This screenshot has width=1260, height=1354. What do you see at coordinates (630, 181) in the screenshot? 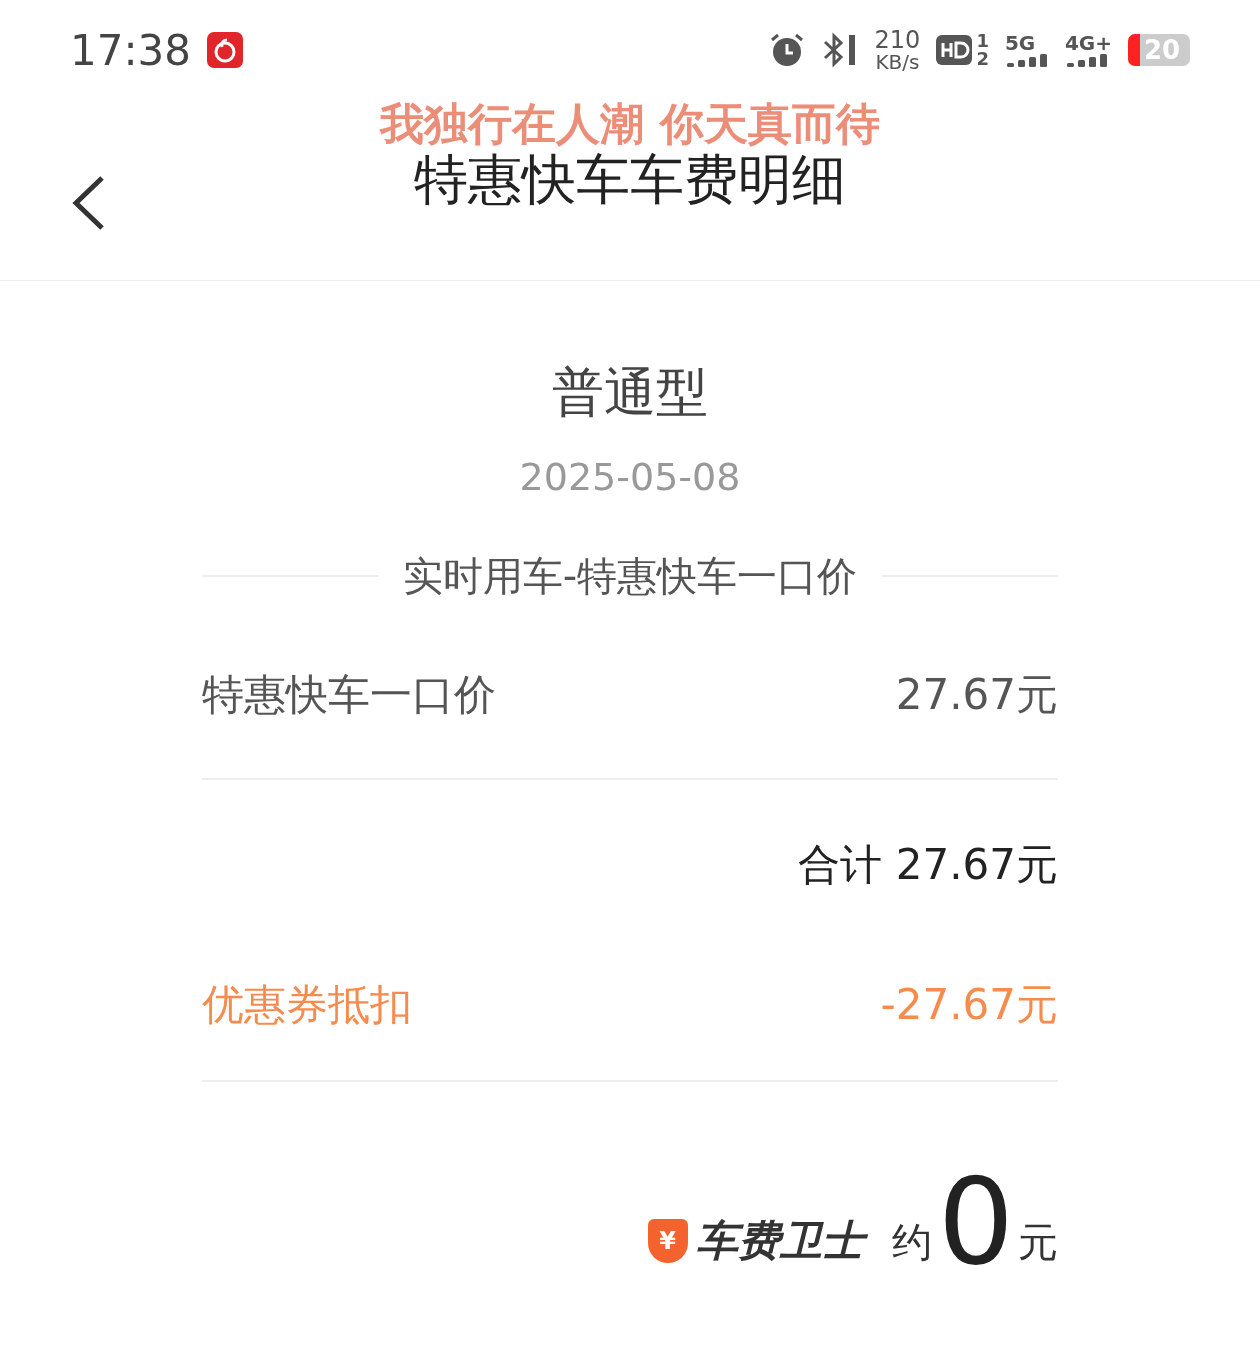
I see `page-title: 特惠快车车费明细` at bounding box center [630, 181].